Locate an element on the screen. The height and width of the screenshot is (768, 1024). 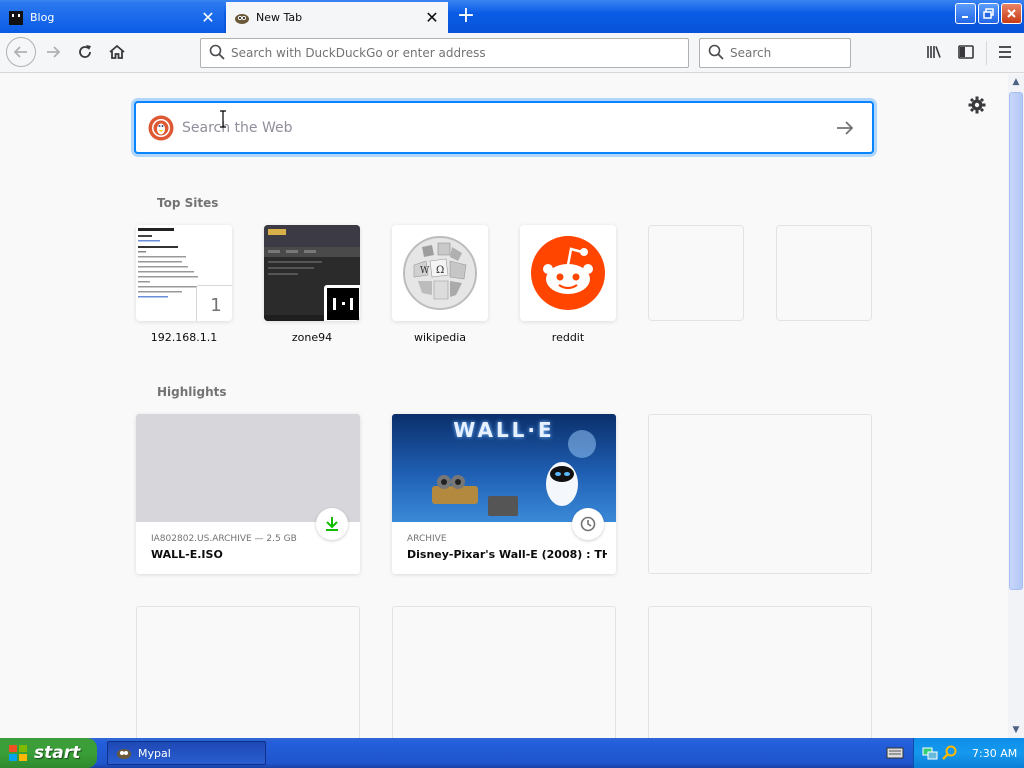
toolbar-separator is located at coordinates (986, 53).